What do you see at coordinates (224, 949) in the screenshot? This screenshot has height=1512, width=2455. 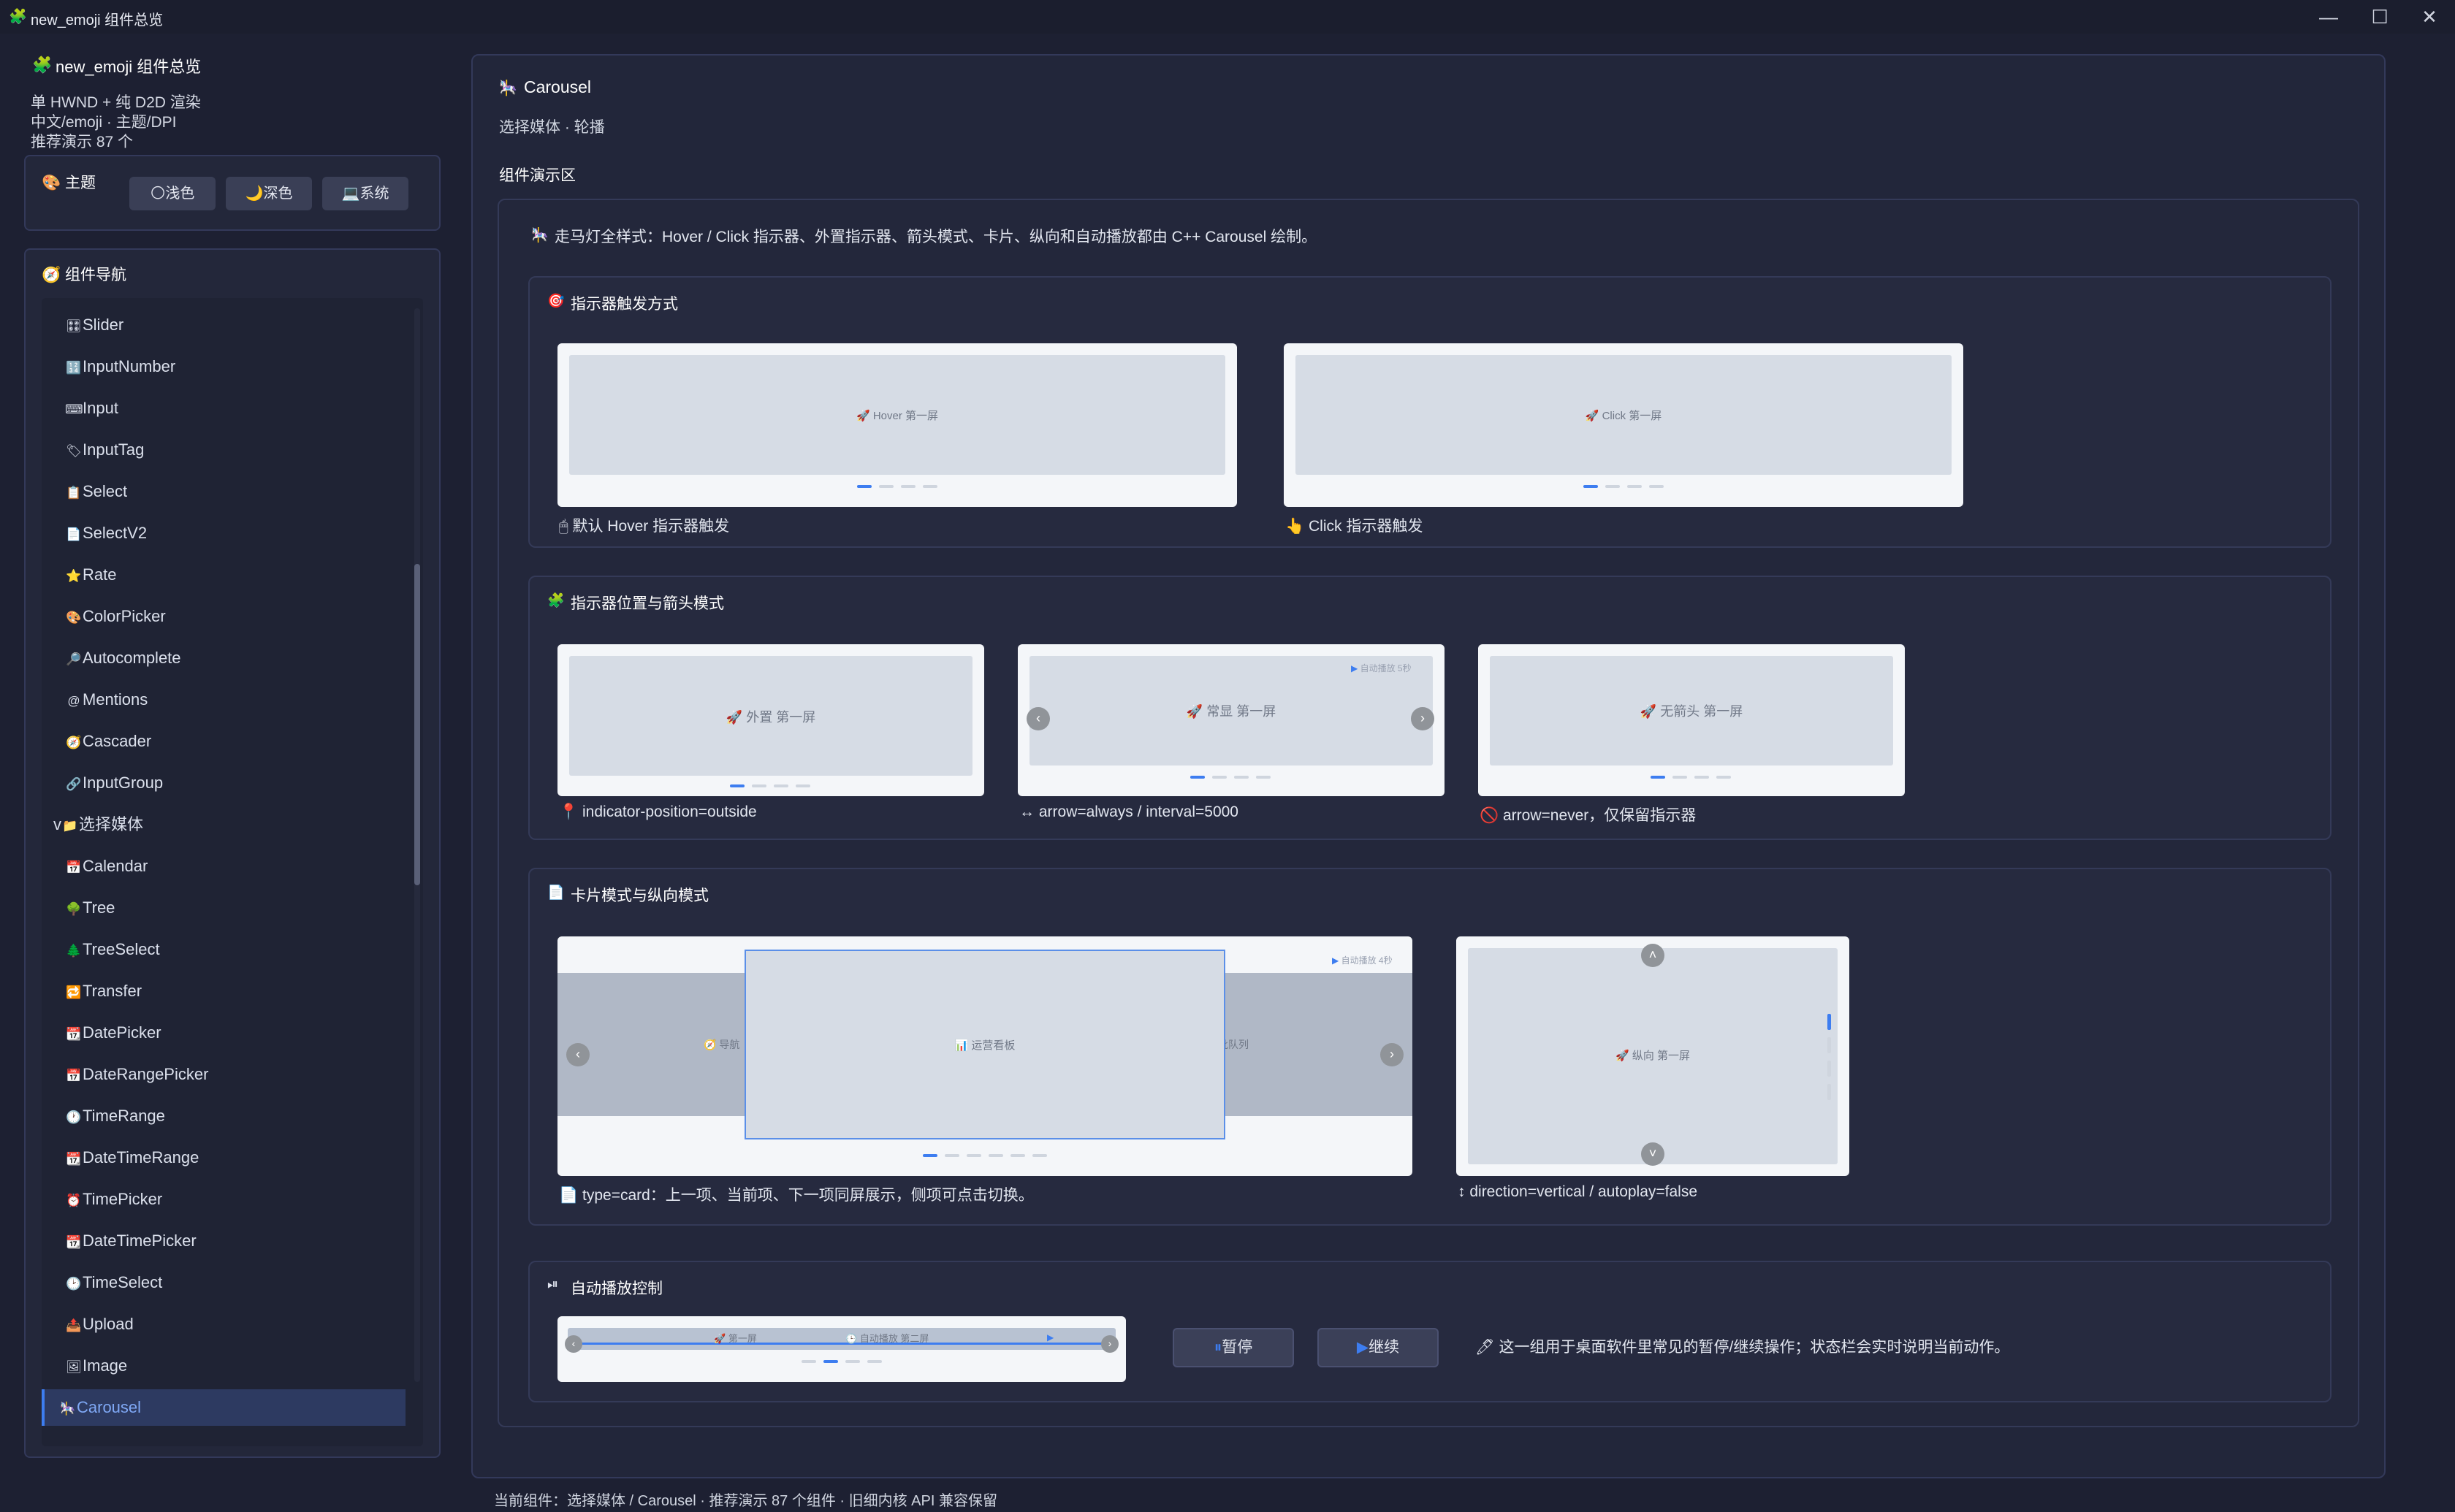 I see `sidebar-item-treeselect: 🌲TreeSelect` at bounding box center [224, 949].